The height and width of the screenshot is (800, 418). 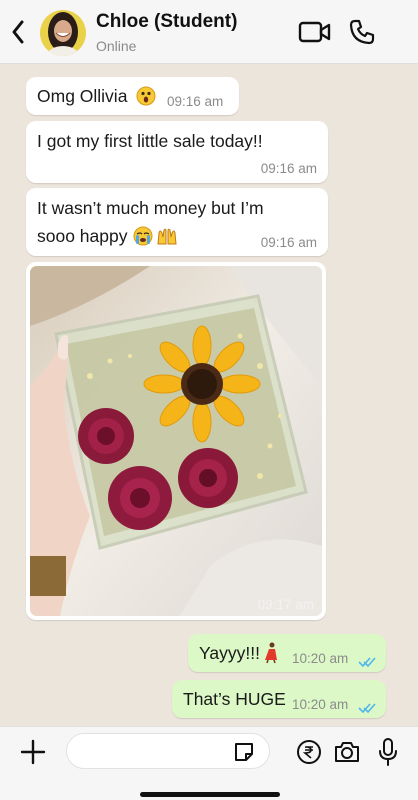 I want to click on raising-hands-icon, so click(x=167, y=238).